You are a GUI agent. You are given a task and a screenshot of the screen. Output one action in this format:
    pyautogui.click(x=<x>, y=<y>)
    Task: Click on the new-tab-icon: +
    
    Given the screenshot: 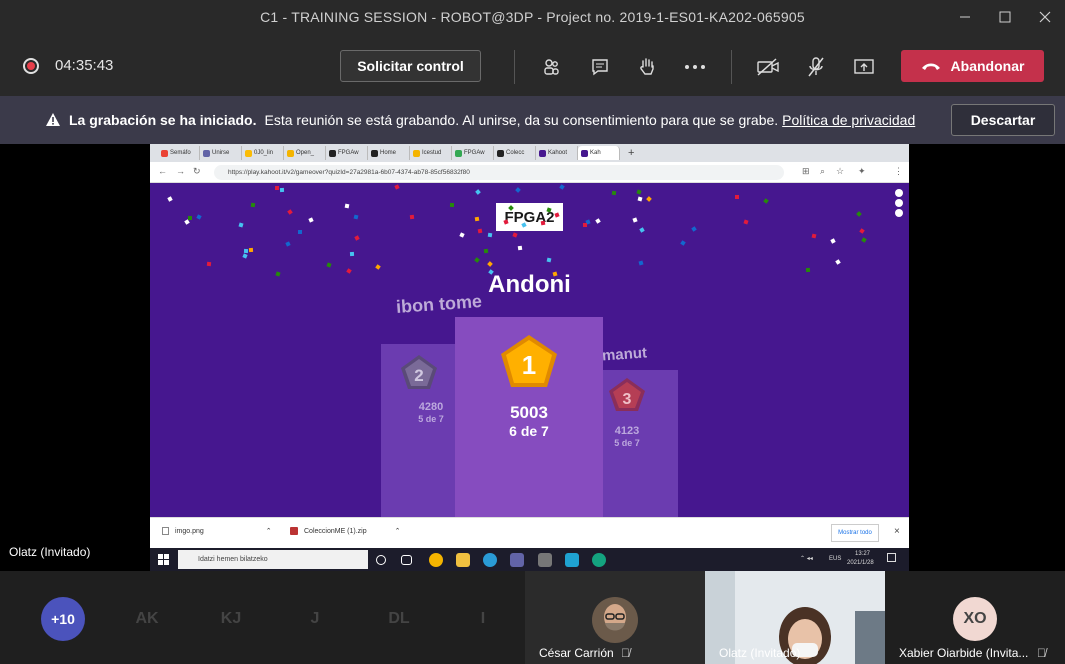 What is the action you would take?
    pyautogui.click(x=631, y=153)
    